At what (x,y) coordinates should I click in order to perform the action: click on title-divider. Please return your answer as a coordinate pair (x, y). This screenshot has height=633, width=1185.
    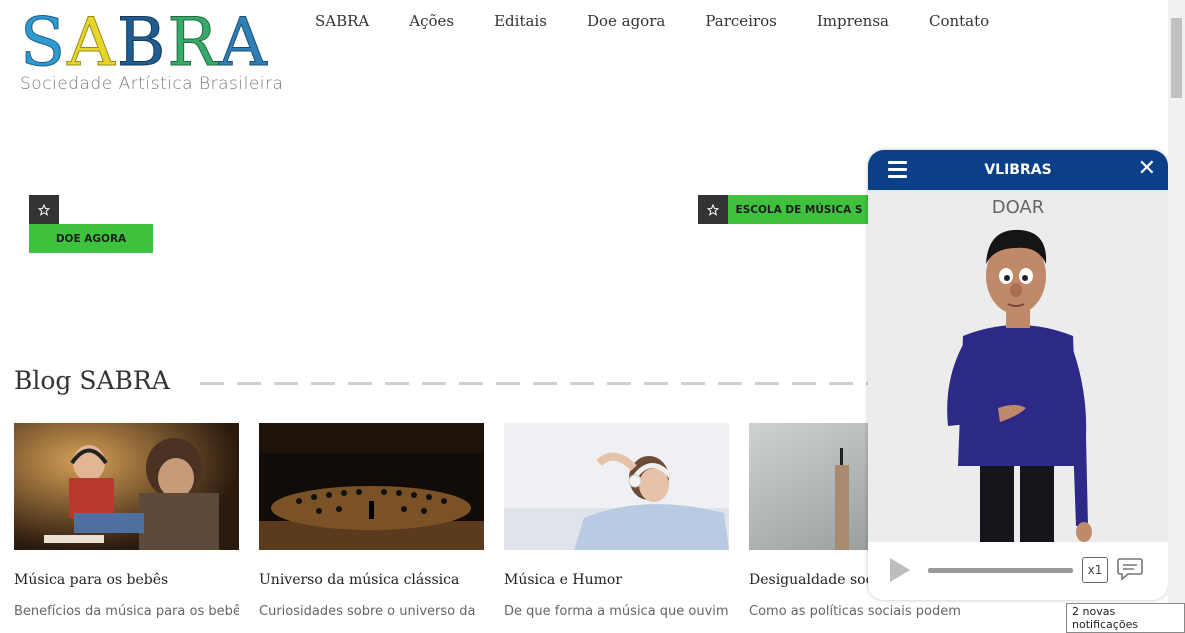
    Looking at the image, I should click on (535, 383).